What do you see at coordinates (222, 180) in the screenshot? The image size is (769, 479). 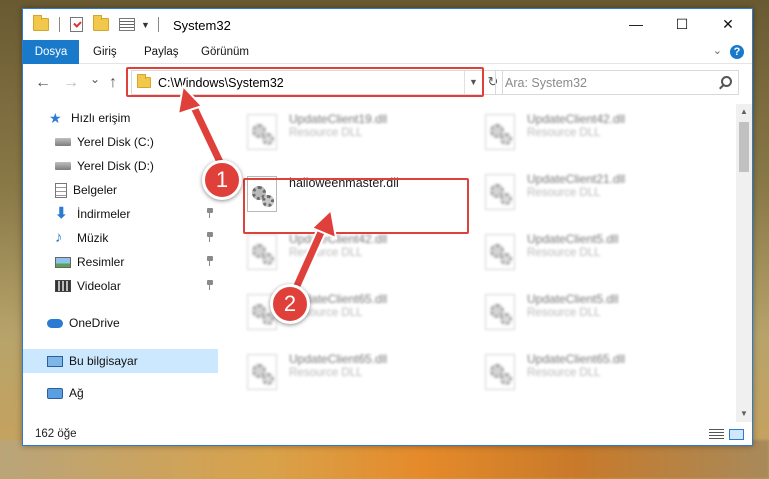 I see `step-1-badge: 1` at bounding box center [222, 180].